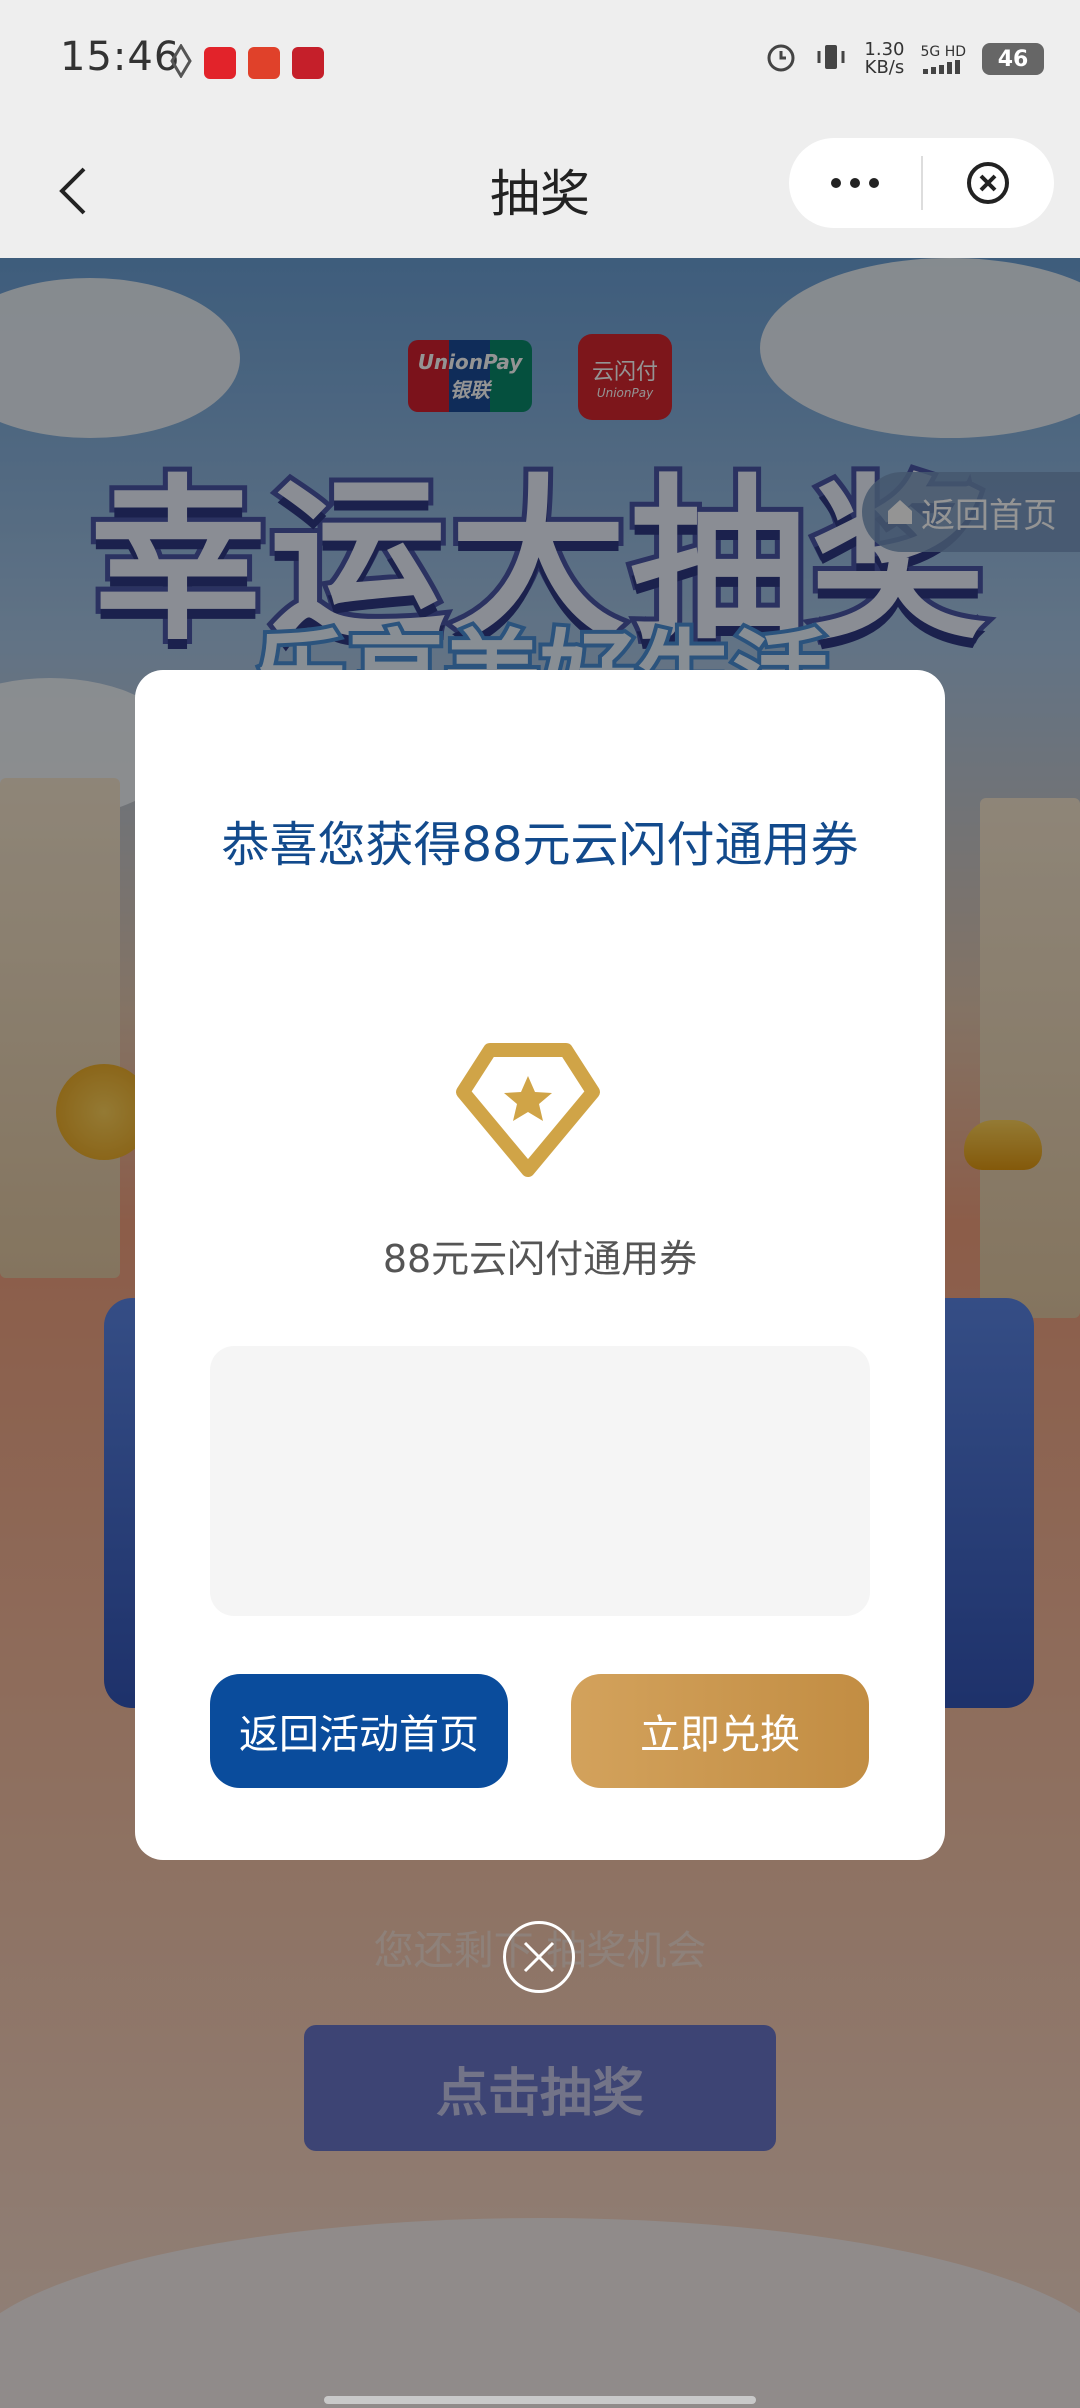 This screenshot has width=1080, height=2408. What do you see at coordinates (181, 62) in the screenshot?
I see `nfc-icon` at bounding box center [181, 62].